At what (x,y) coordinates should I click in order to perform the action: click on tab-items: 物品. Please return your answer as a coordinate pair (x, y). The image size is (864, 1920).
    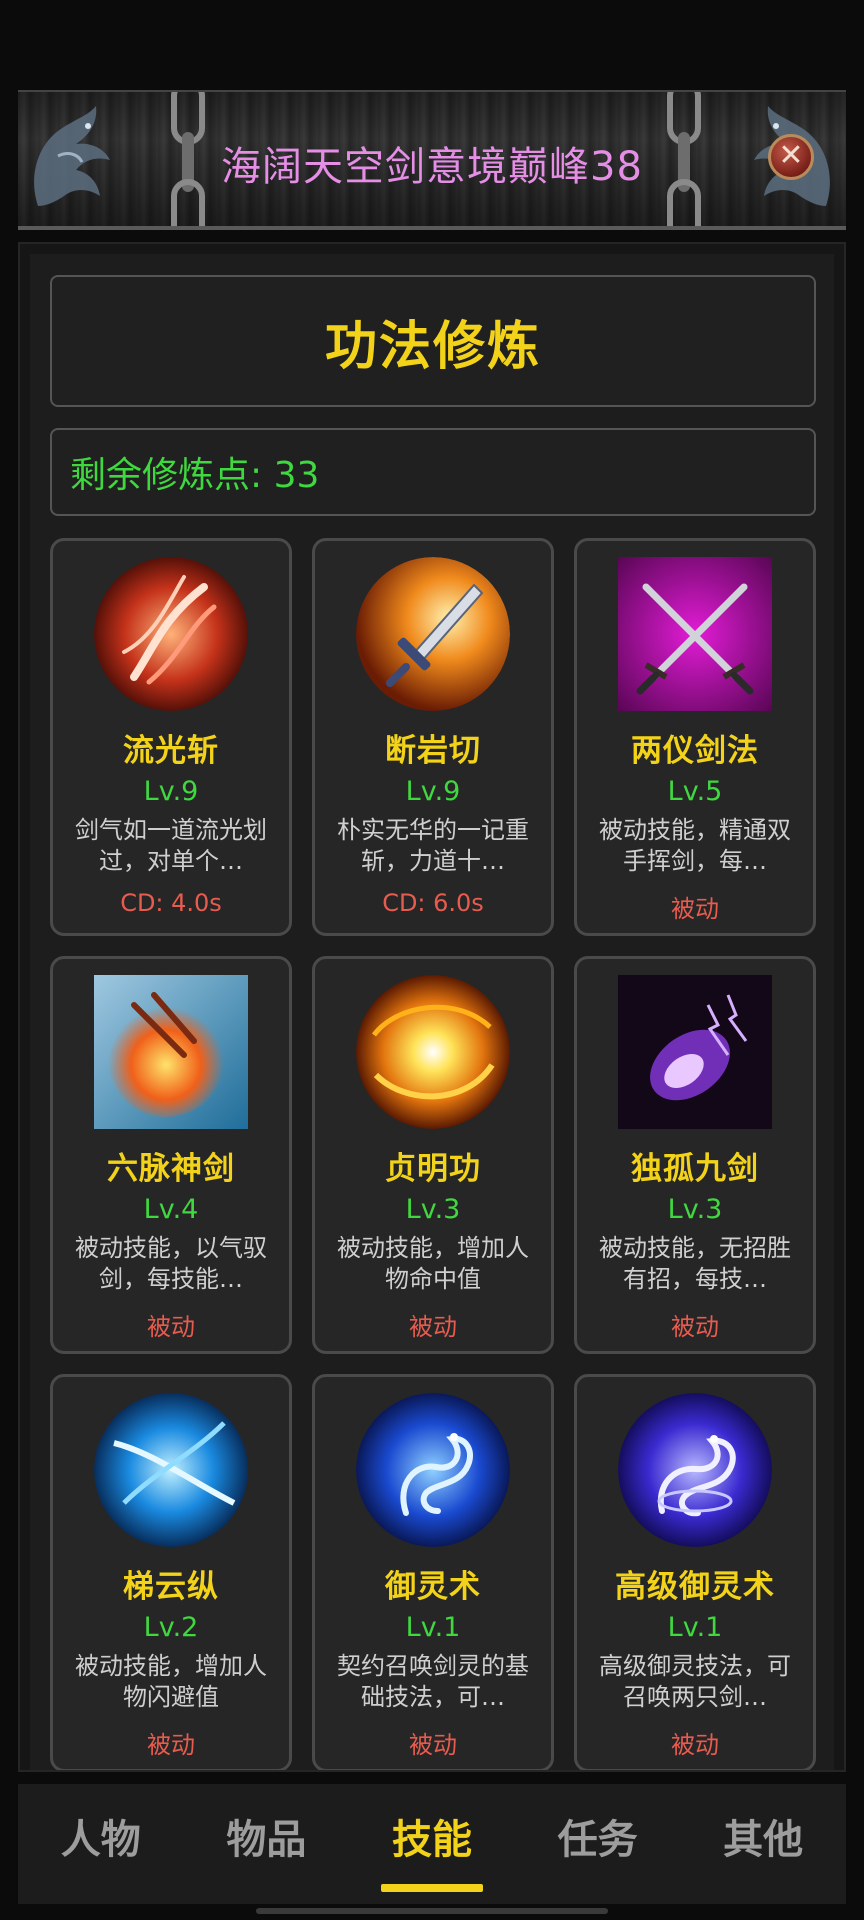
    Looking at the image, I should click on (267, 1836).